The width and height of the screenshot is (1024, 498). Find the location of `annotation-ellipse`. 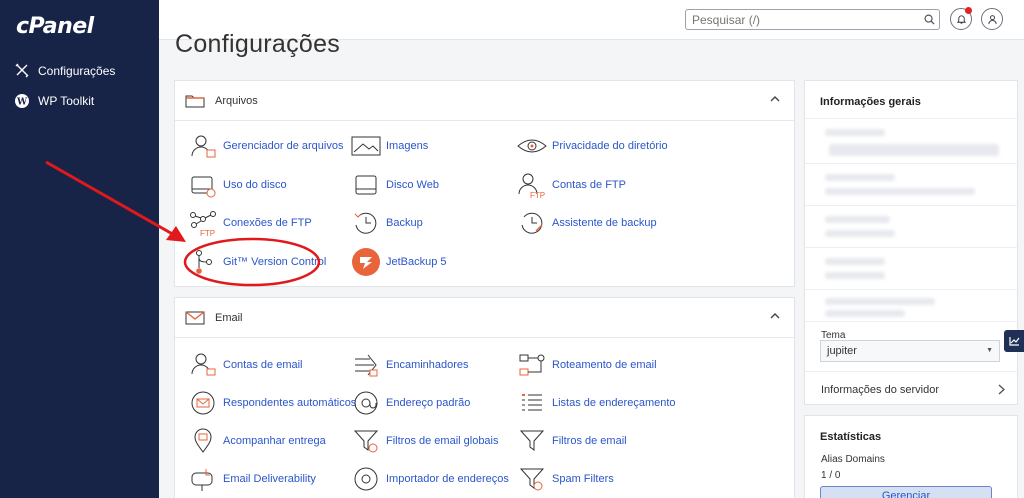

annotation-ellipse is located at coordinates (252, 262).